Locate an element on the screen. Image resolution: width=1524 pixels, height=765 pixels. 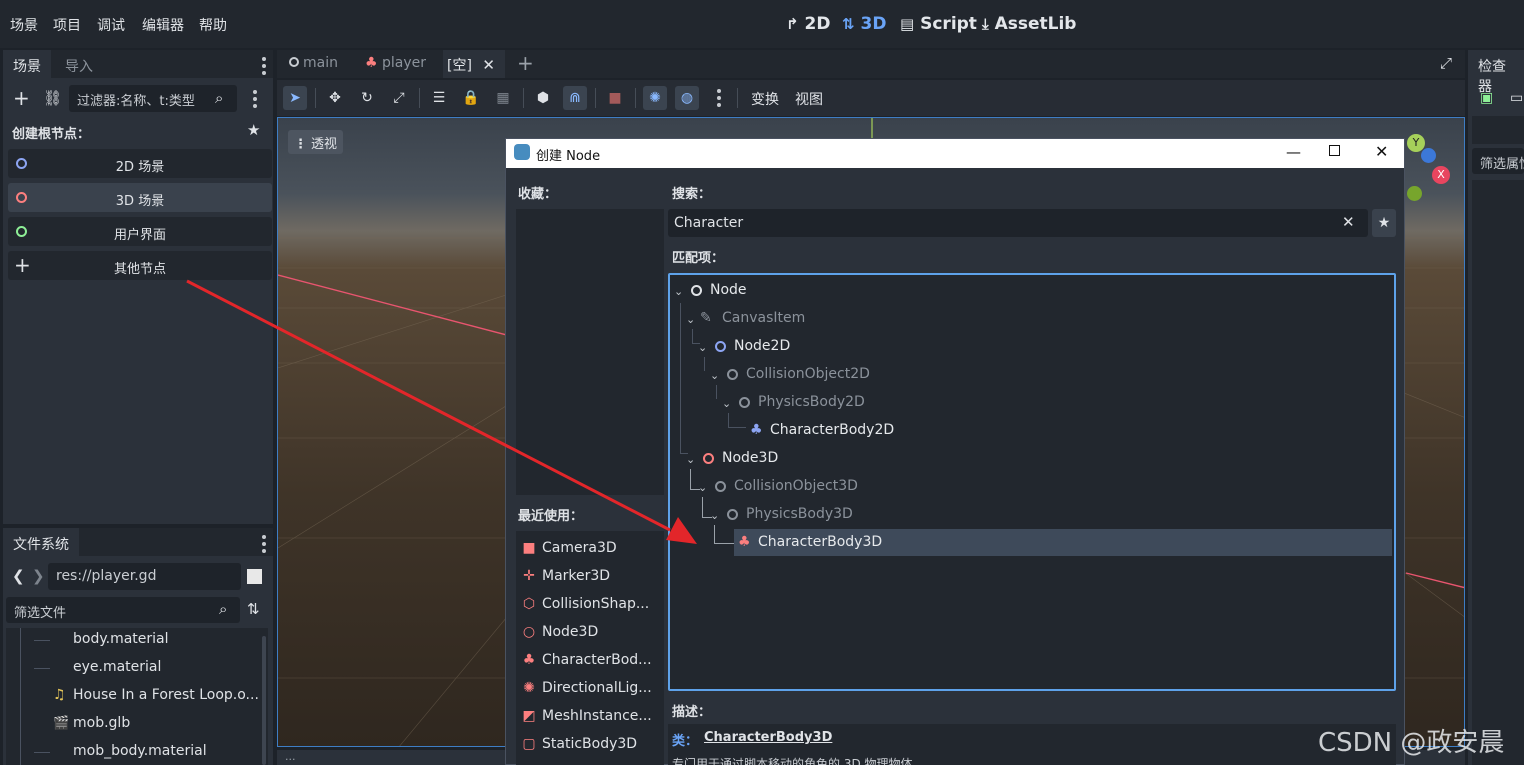
watermark: CSDN @政安晨 is located at coordinates (1411, 743).